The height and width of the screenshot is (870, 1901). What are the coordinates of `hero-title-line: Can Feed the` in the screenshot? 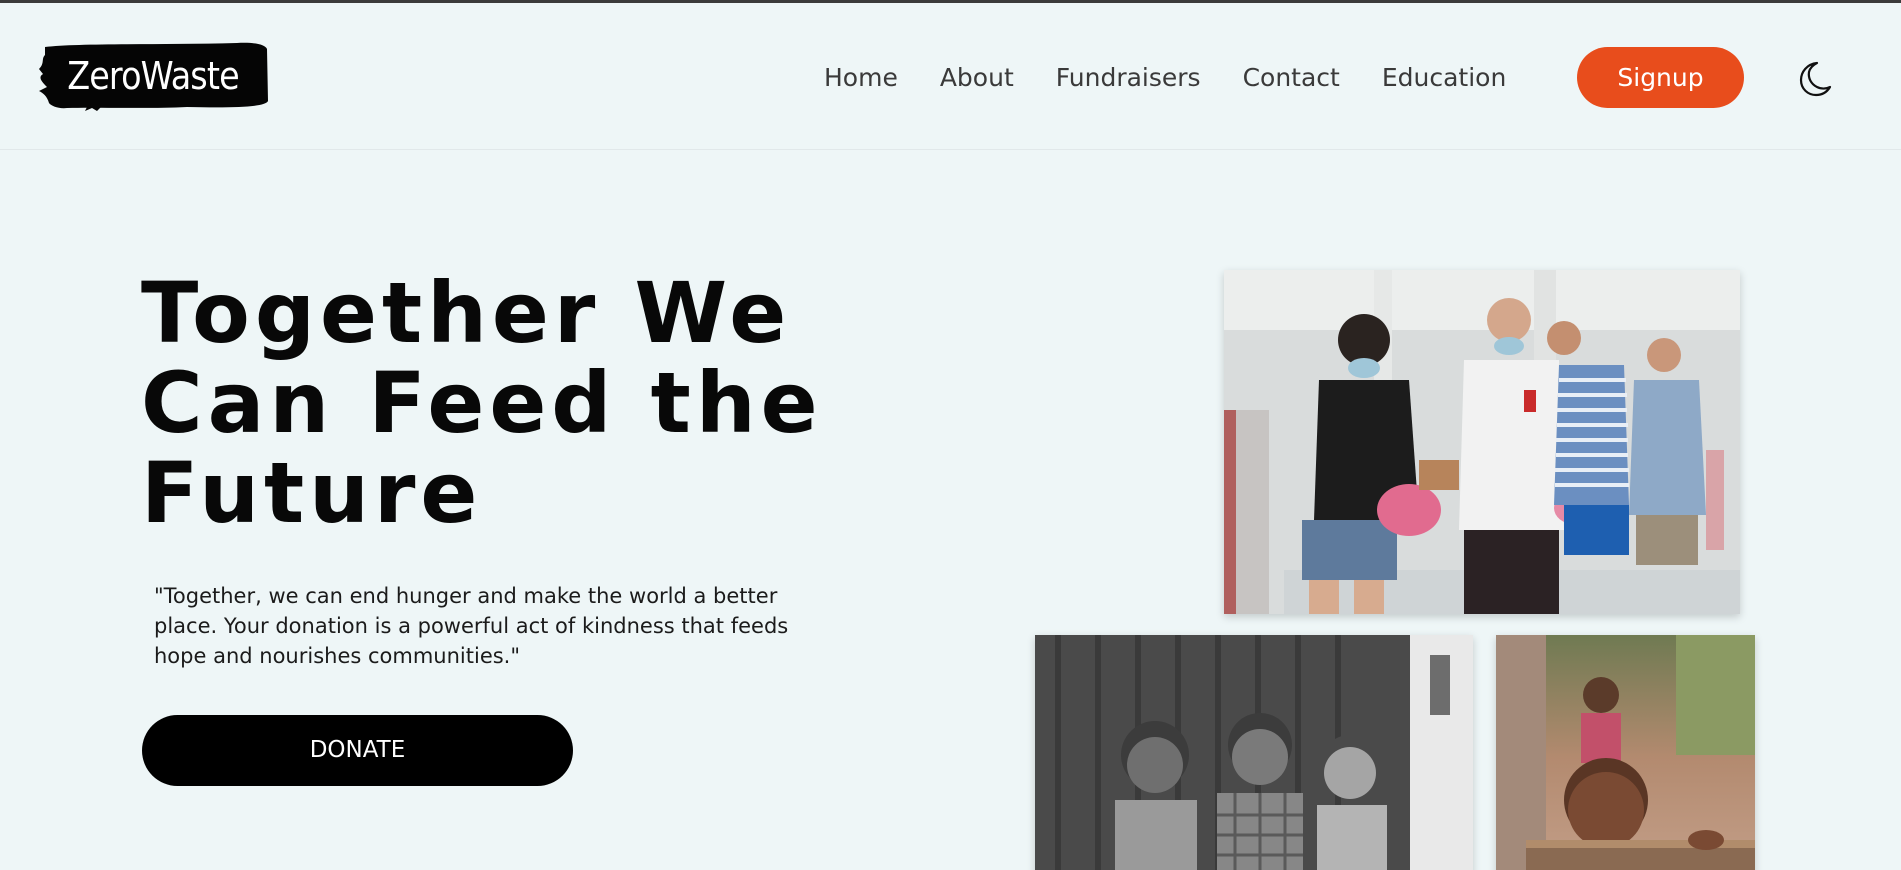 It's located at (482, 403).